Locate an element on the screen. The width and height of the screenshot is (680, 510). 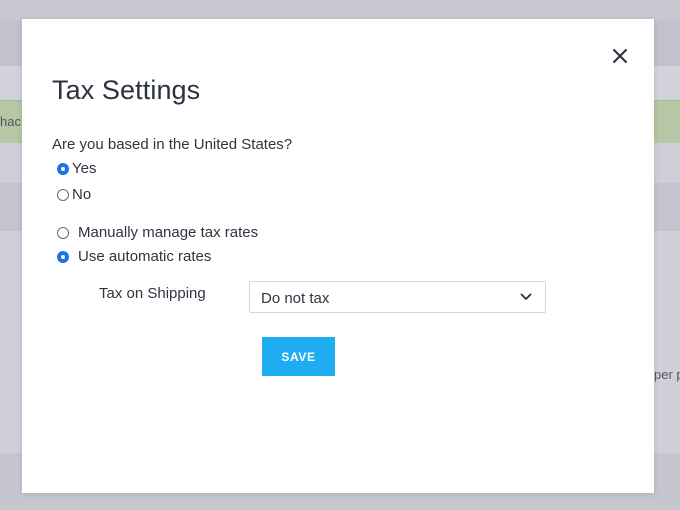
close-icon is located at coordinates (620, 56).